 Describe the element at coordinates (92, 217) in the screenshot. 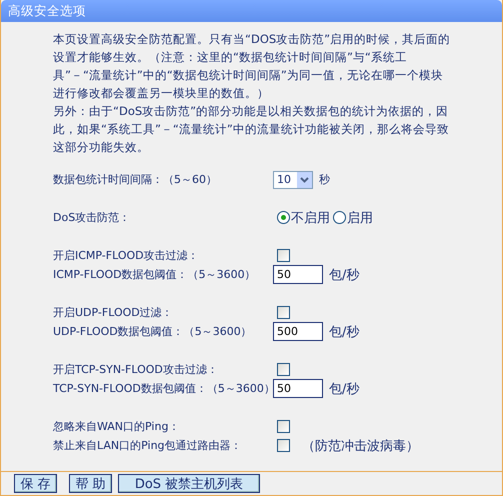

I see `field-label: DoS攻击防范：` at that location.